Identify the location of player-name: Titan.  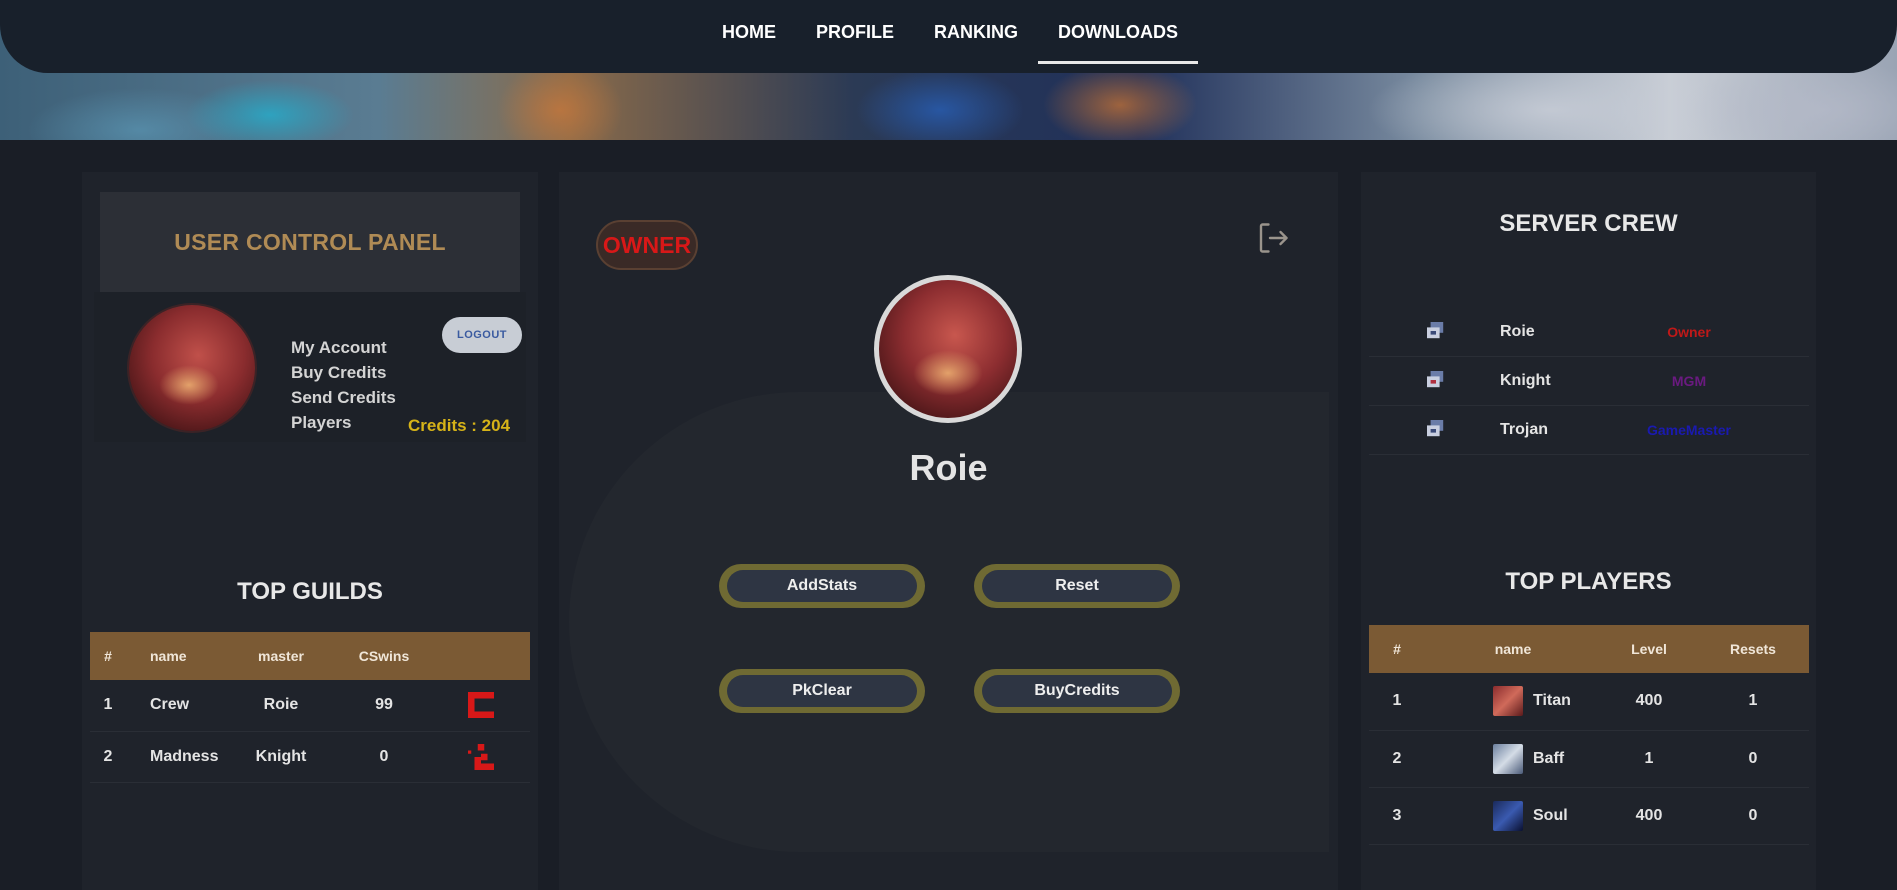
(1552, 701).